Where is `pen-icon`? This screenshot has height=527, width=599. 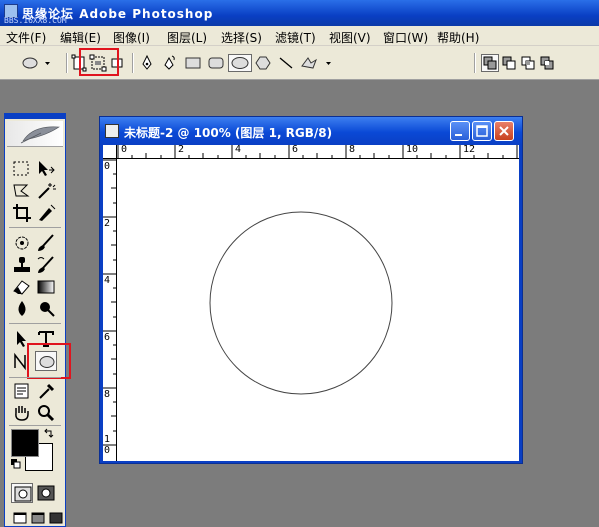 pen-icon is located at coordinates (147, 63).